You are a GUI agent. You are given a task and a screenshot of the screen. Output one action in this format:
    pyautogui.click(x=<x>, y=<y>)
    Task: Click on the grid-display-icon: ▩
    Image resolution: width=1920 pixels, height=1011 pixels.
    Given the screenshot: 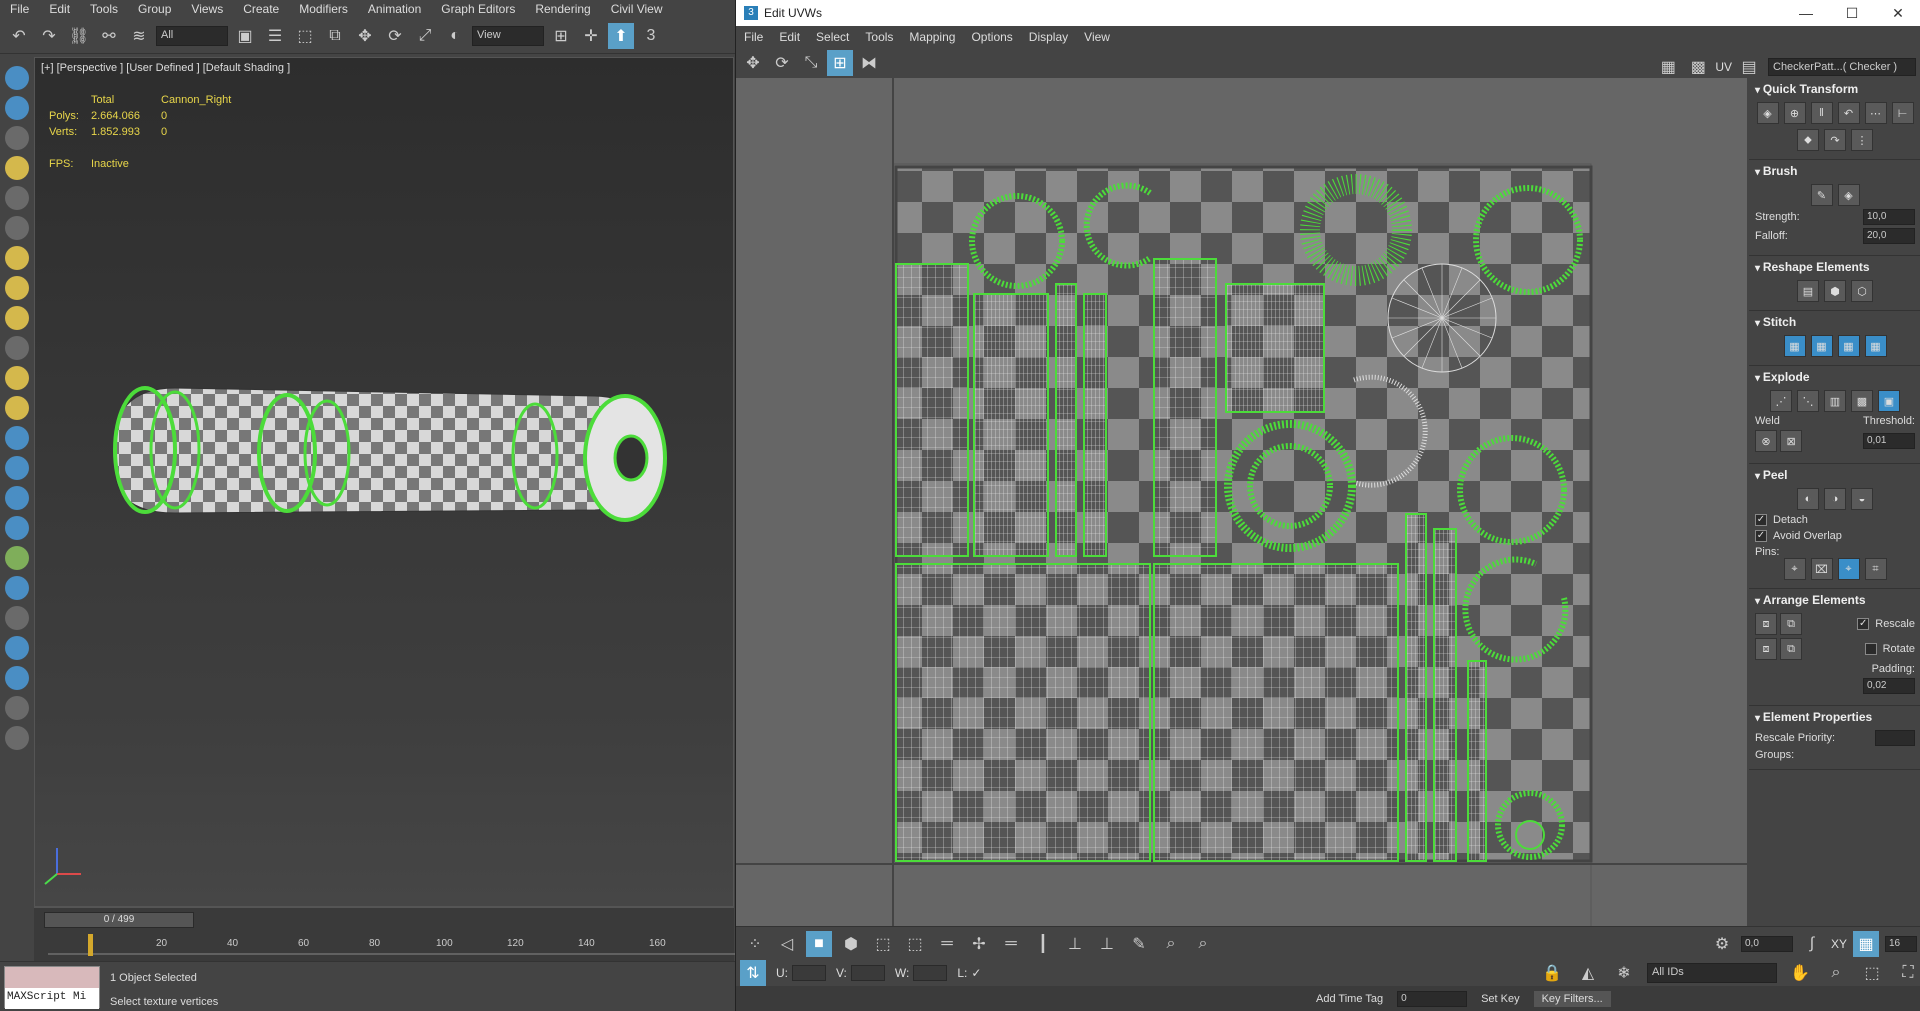 What is the action you would take?
    pyautogui.click(x=1698, y=67)
    